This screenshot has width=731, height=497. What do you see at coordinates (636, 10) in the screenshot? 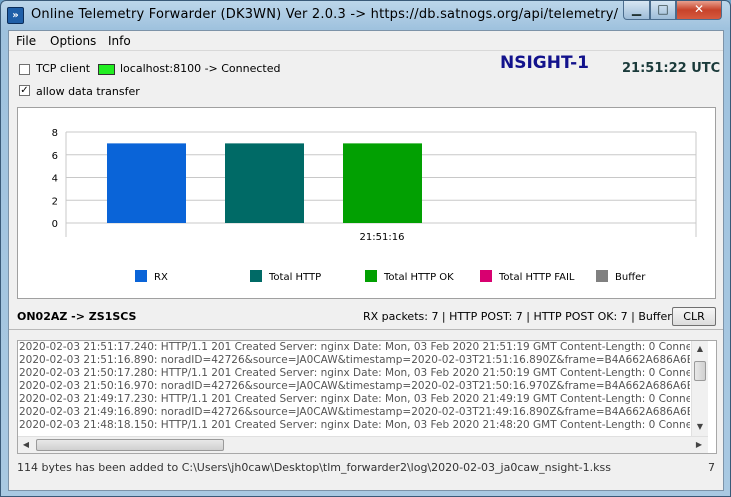
I see `minimize-button: ▁` at bounding box center [636, 10].